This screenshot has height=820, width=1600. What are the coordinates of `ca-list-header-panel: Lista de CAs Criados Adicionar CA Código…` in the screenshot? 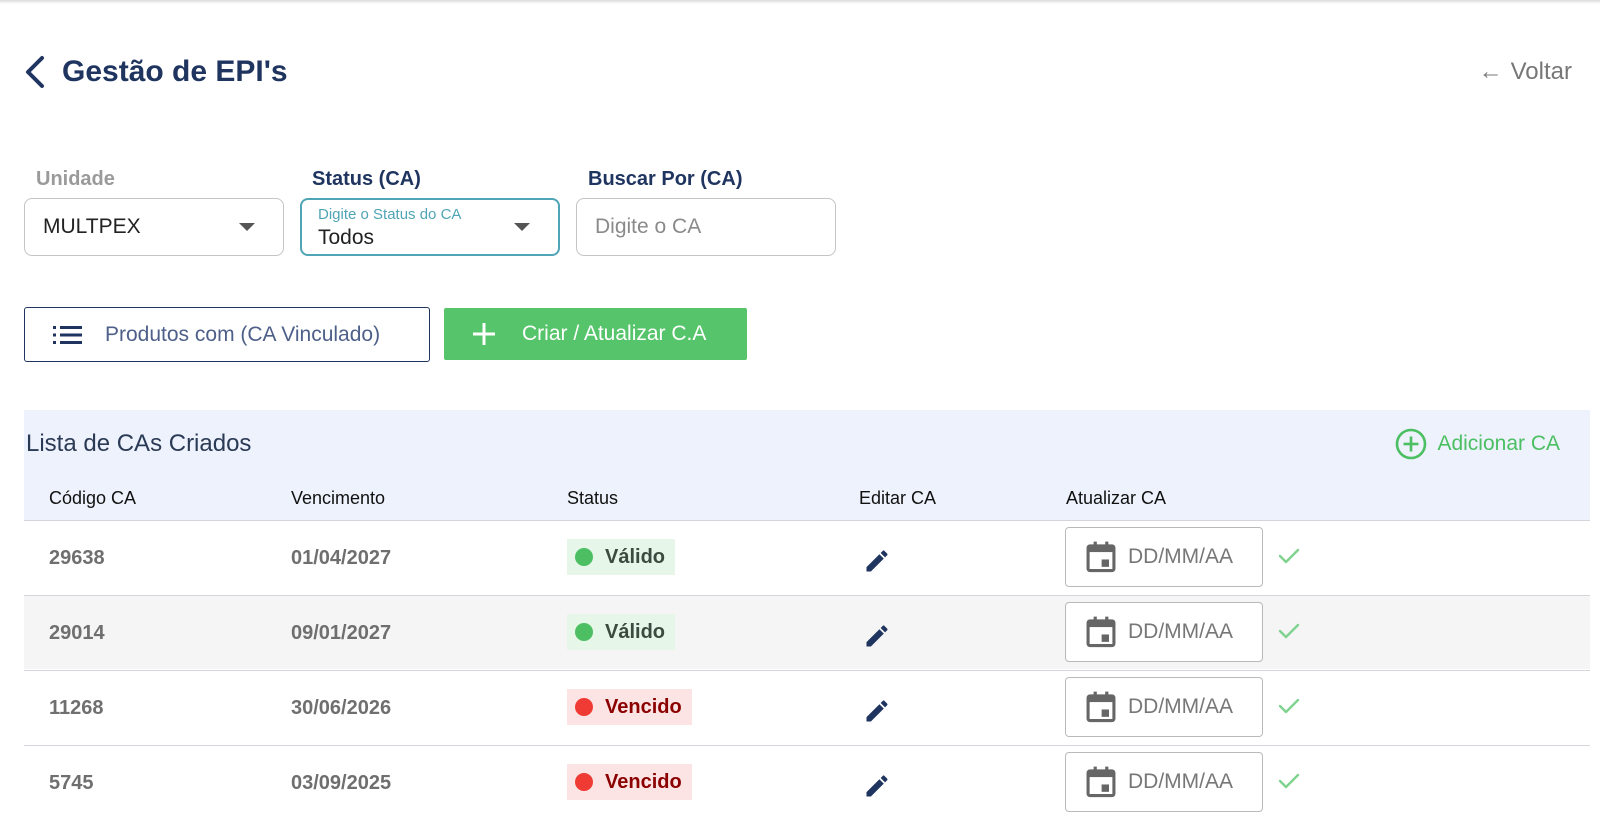 It's located at (807, 465).